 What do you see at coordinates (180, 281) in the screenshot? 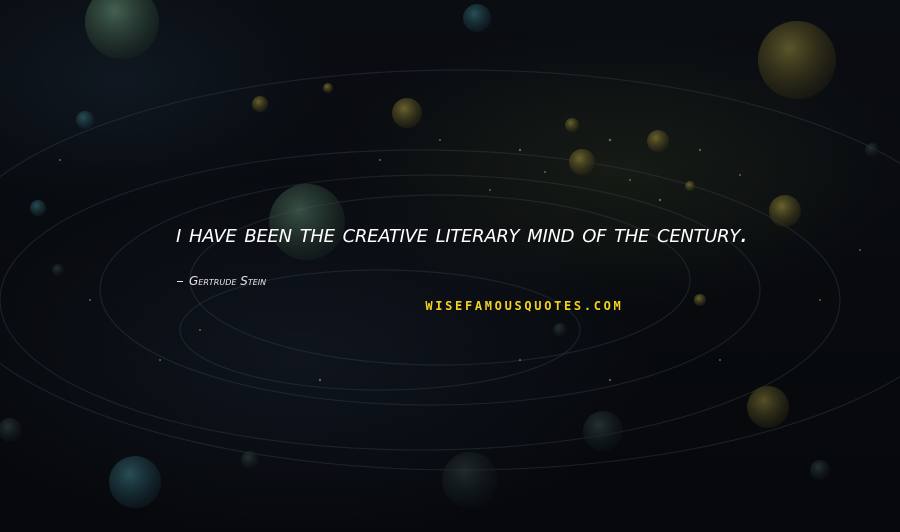
I see `author-dash` at bounding box center [180, 281].